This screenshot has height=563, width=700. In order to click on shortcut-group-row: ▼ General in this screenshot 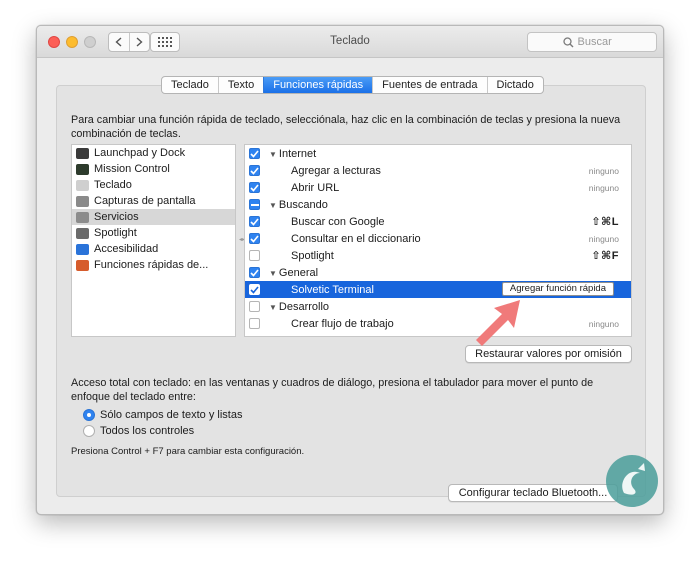, I will do `click(438, 272)`.